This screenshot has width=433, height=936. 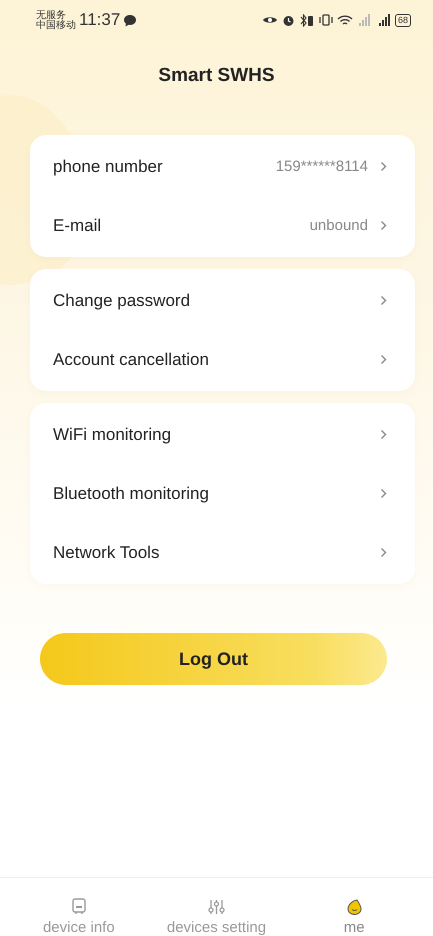 What do you see at coordinates (402, 20) in the screenshot?
I see `battery-level: 68` at bounding box center [402, 20].